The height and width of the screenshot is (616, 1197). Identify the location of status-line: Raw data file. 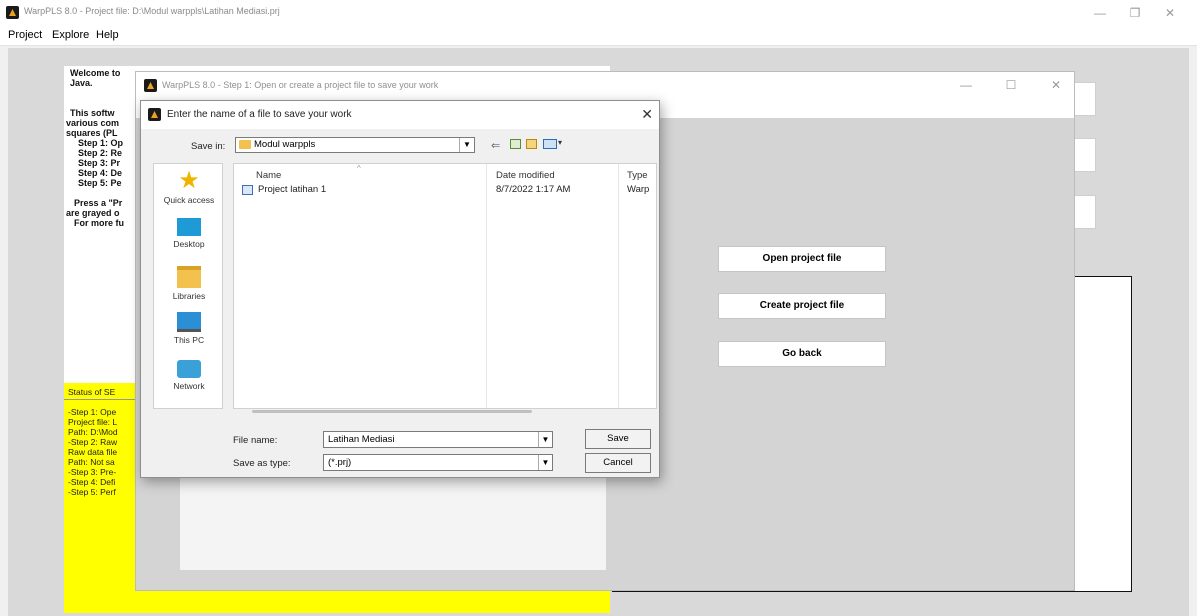
(93, 452).